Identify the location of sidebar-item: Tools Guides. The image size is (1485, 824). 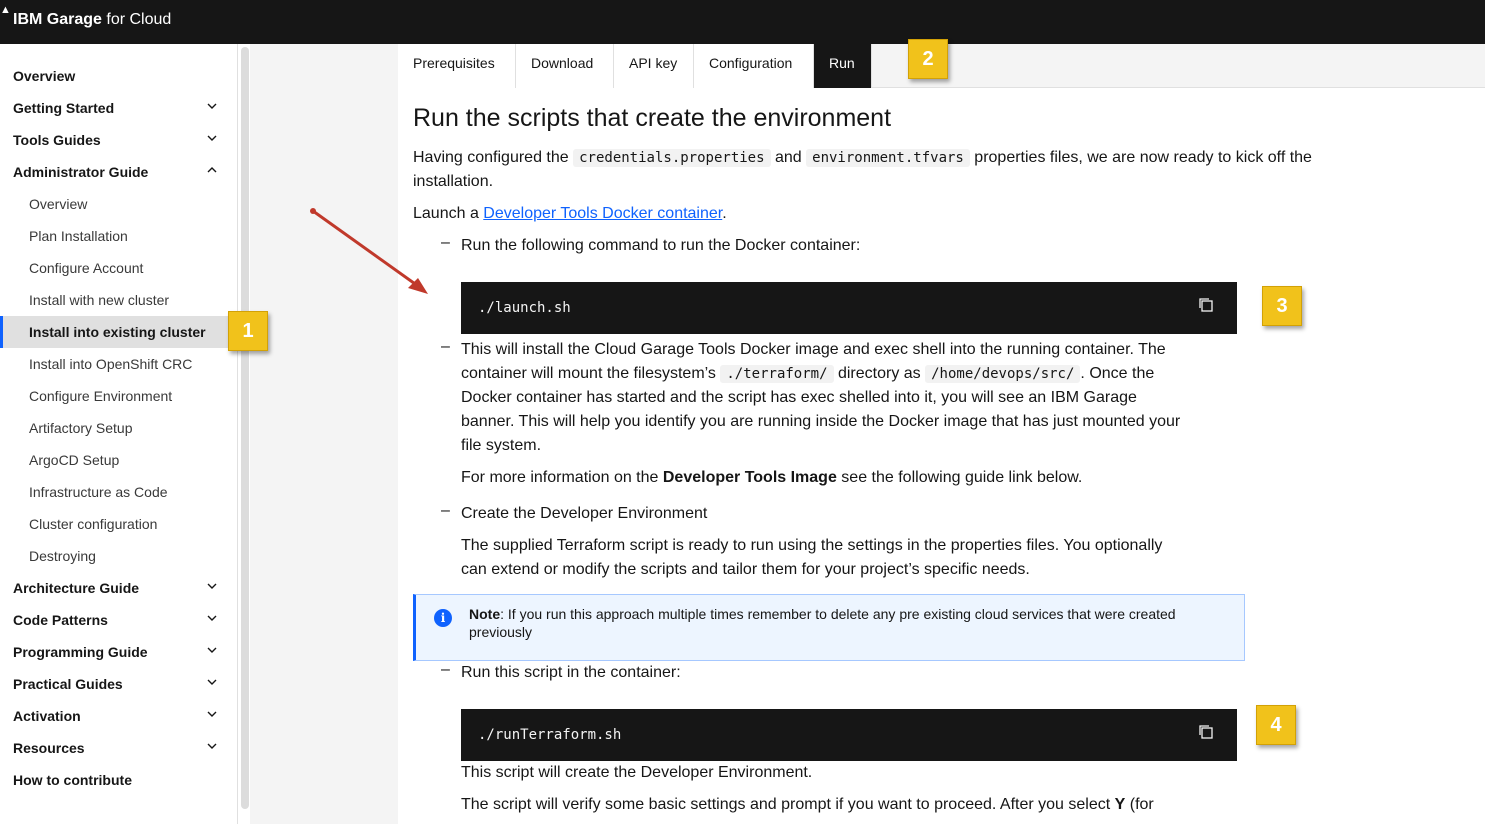
(119, 140).